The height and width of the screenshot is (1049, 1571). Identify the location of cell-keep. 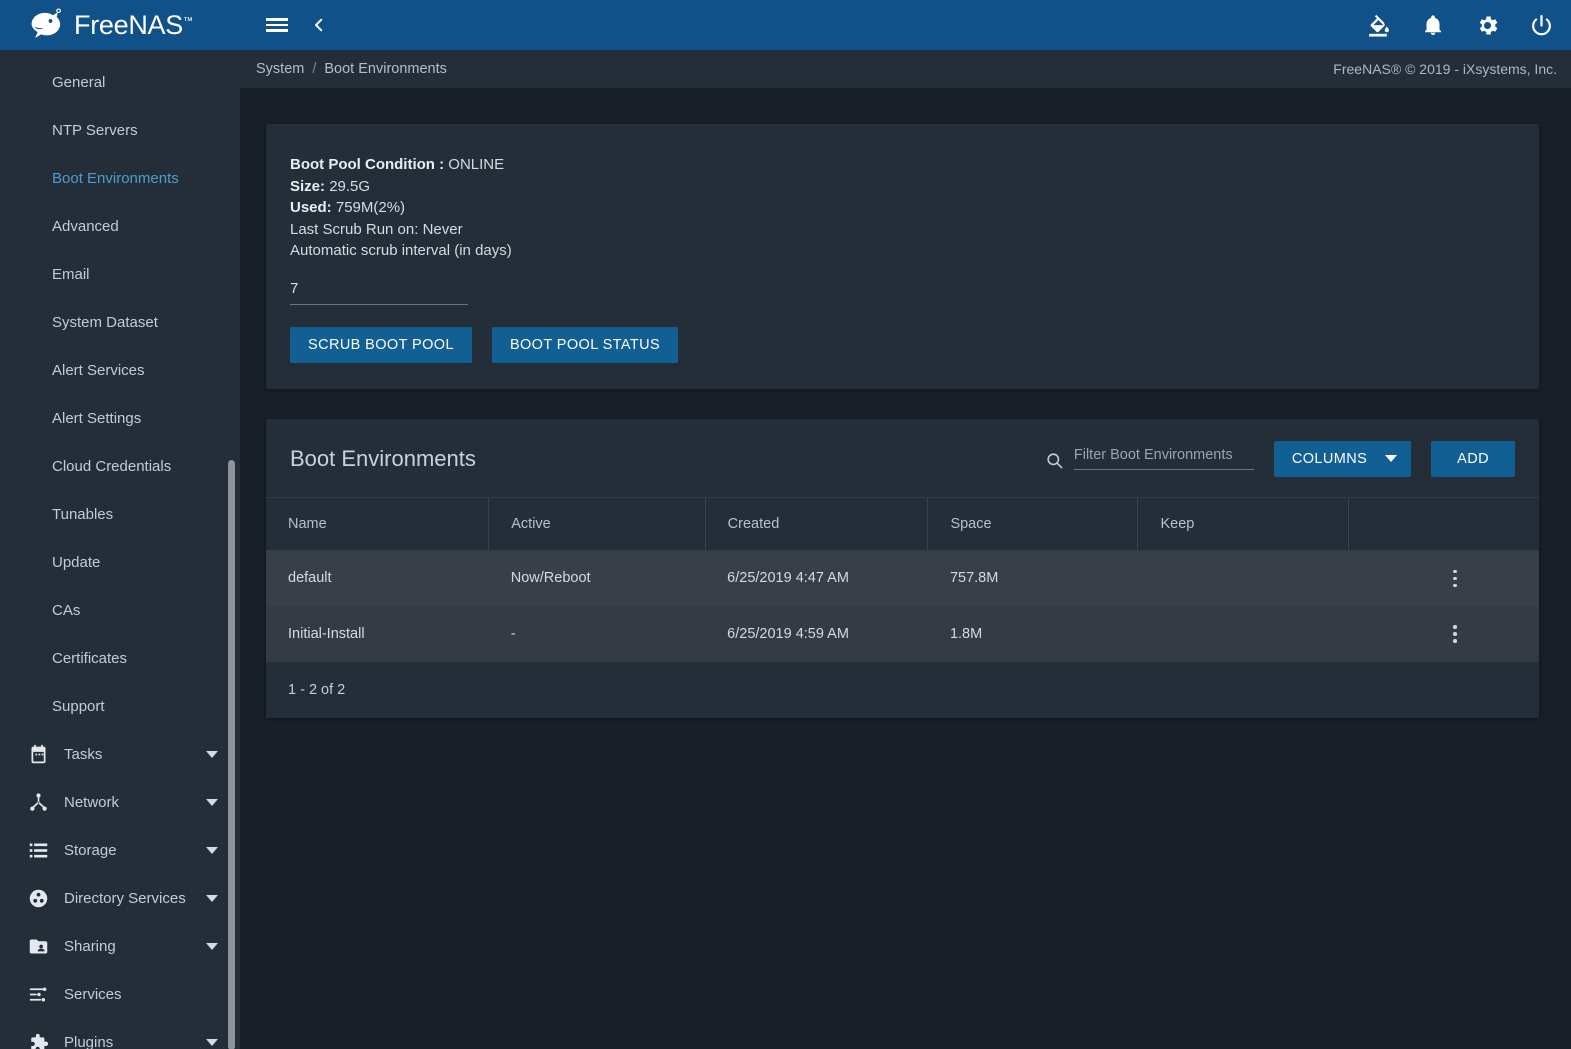
(1242, 634).